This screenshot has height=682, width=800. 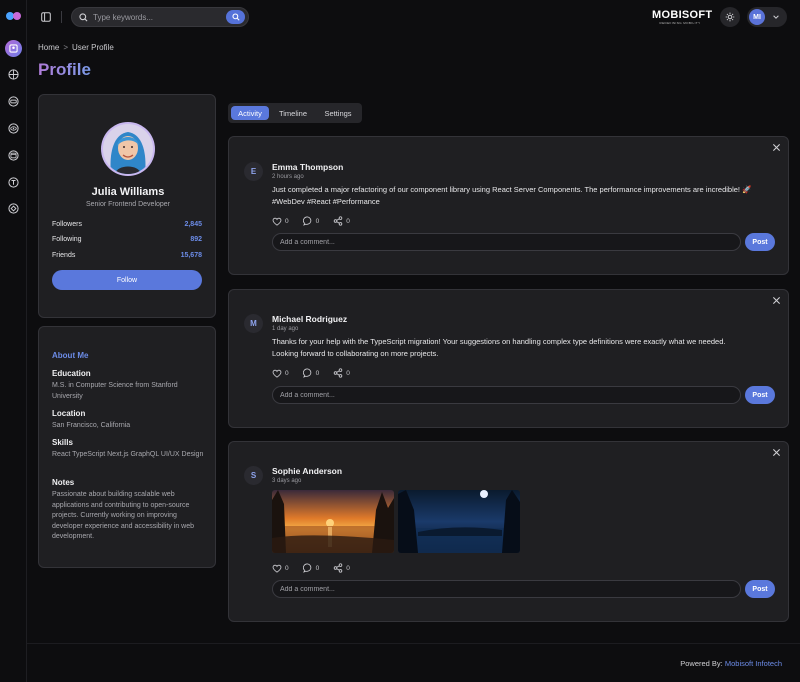 I want to click on stat-following: Following 892, so click(x=127, y=239).